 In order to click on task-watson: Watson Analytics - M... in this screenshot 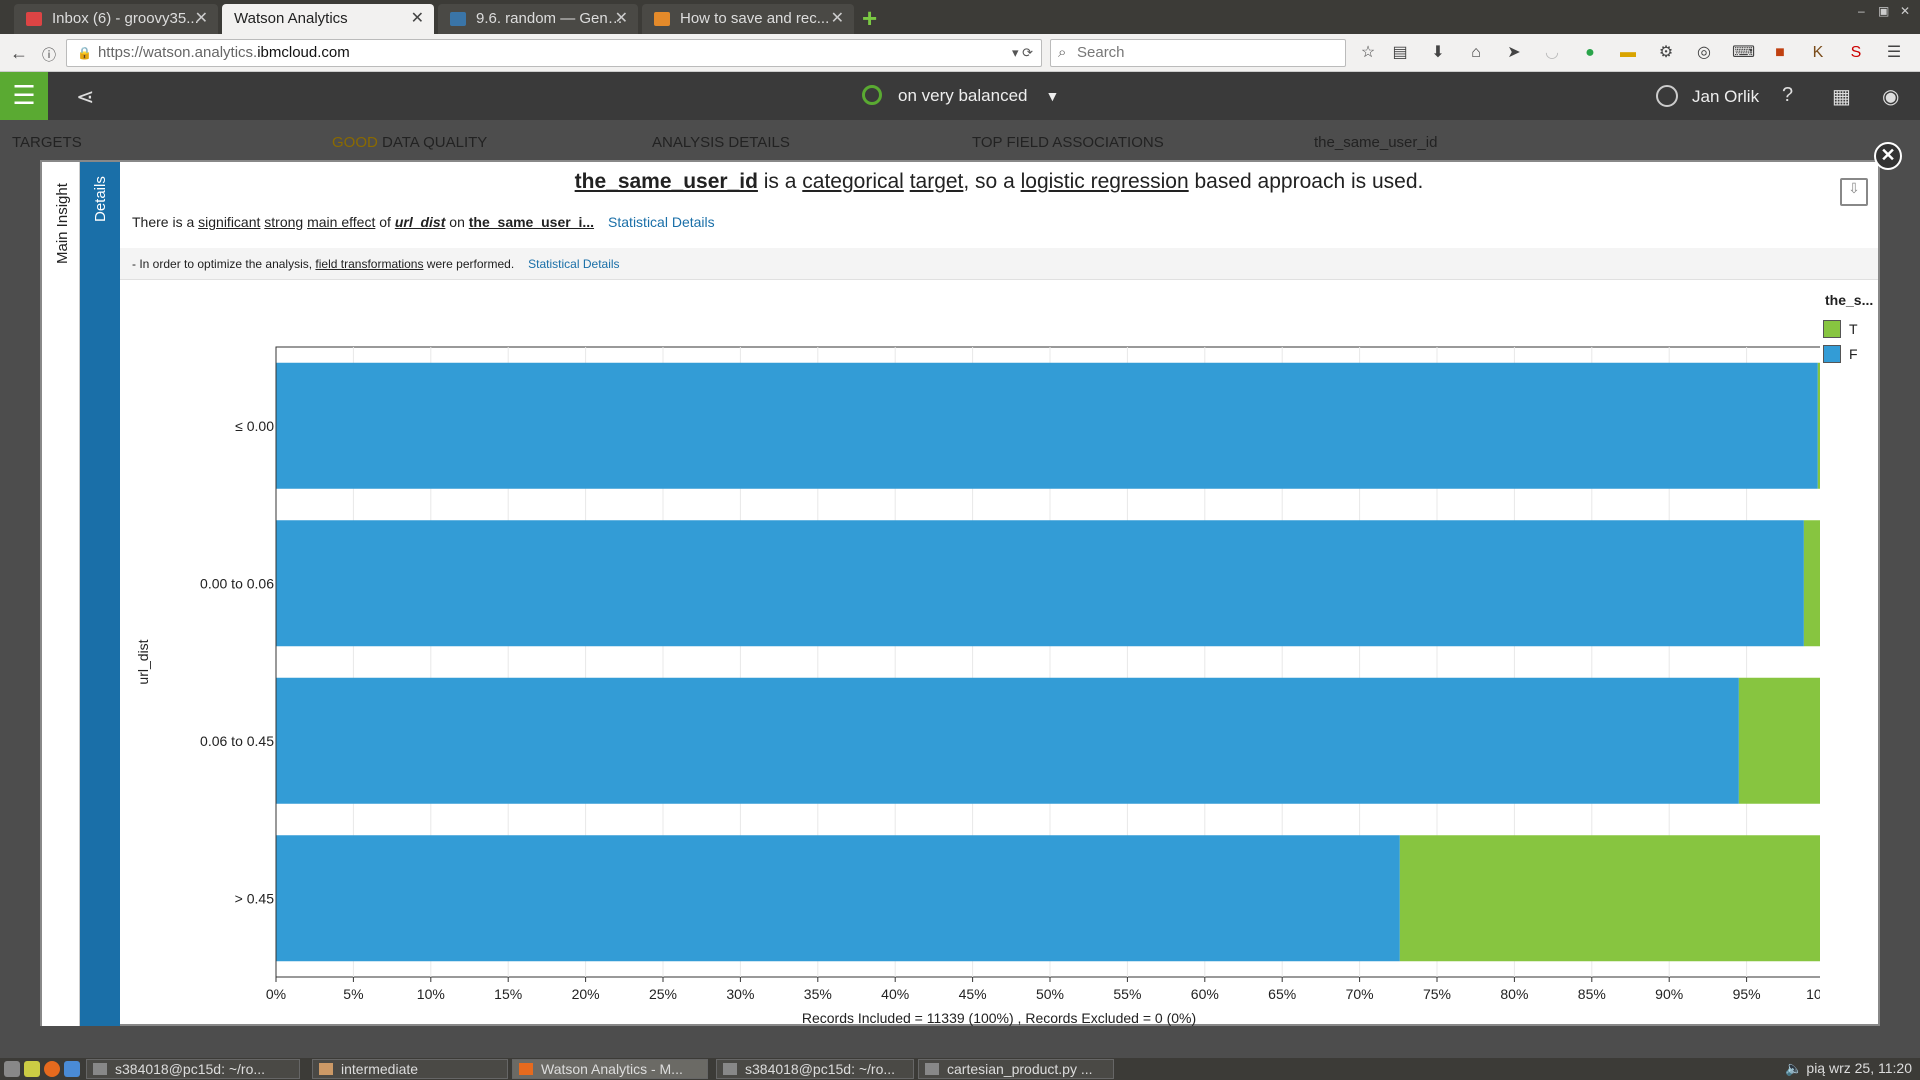, I will do `click(610, 1069)`.